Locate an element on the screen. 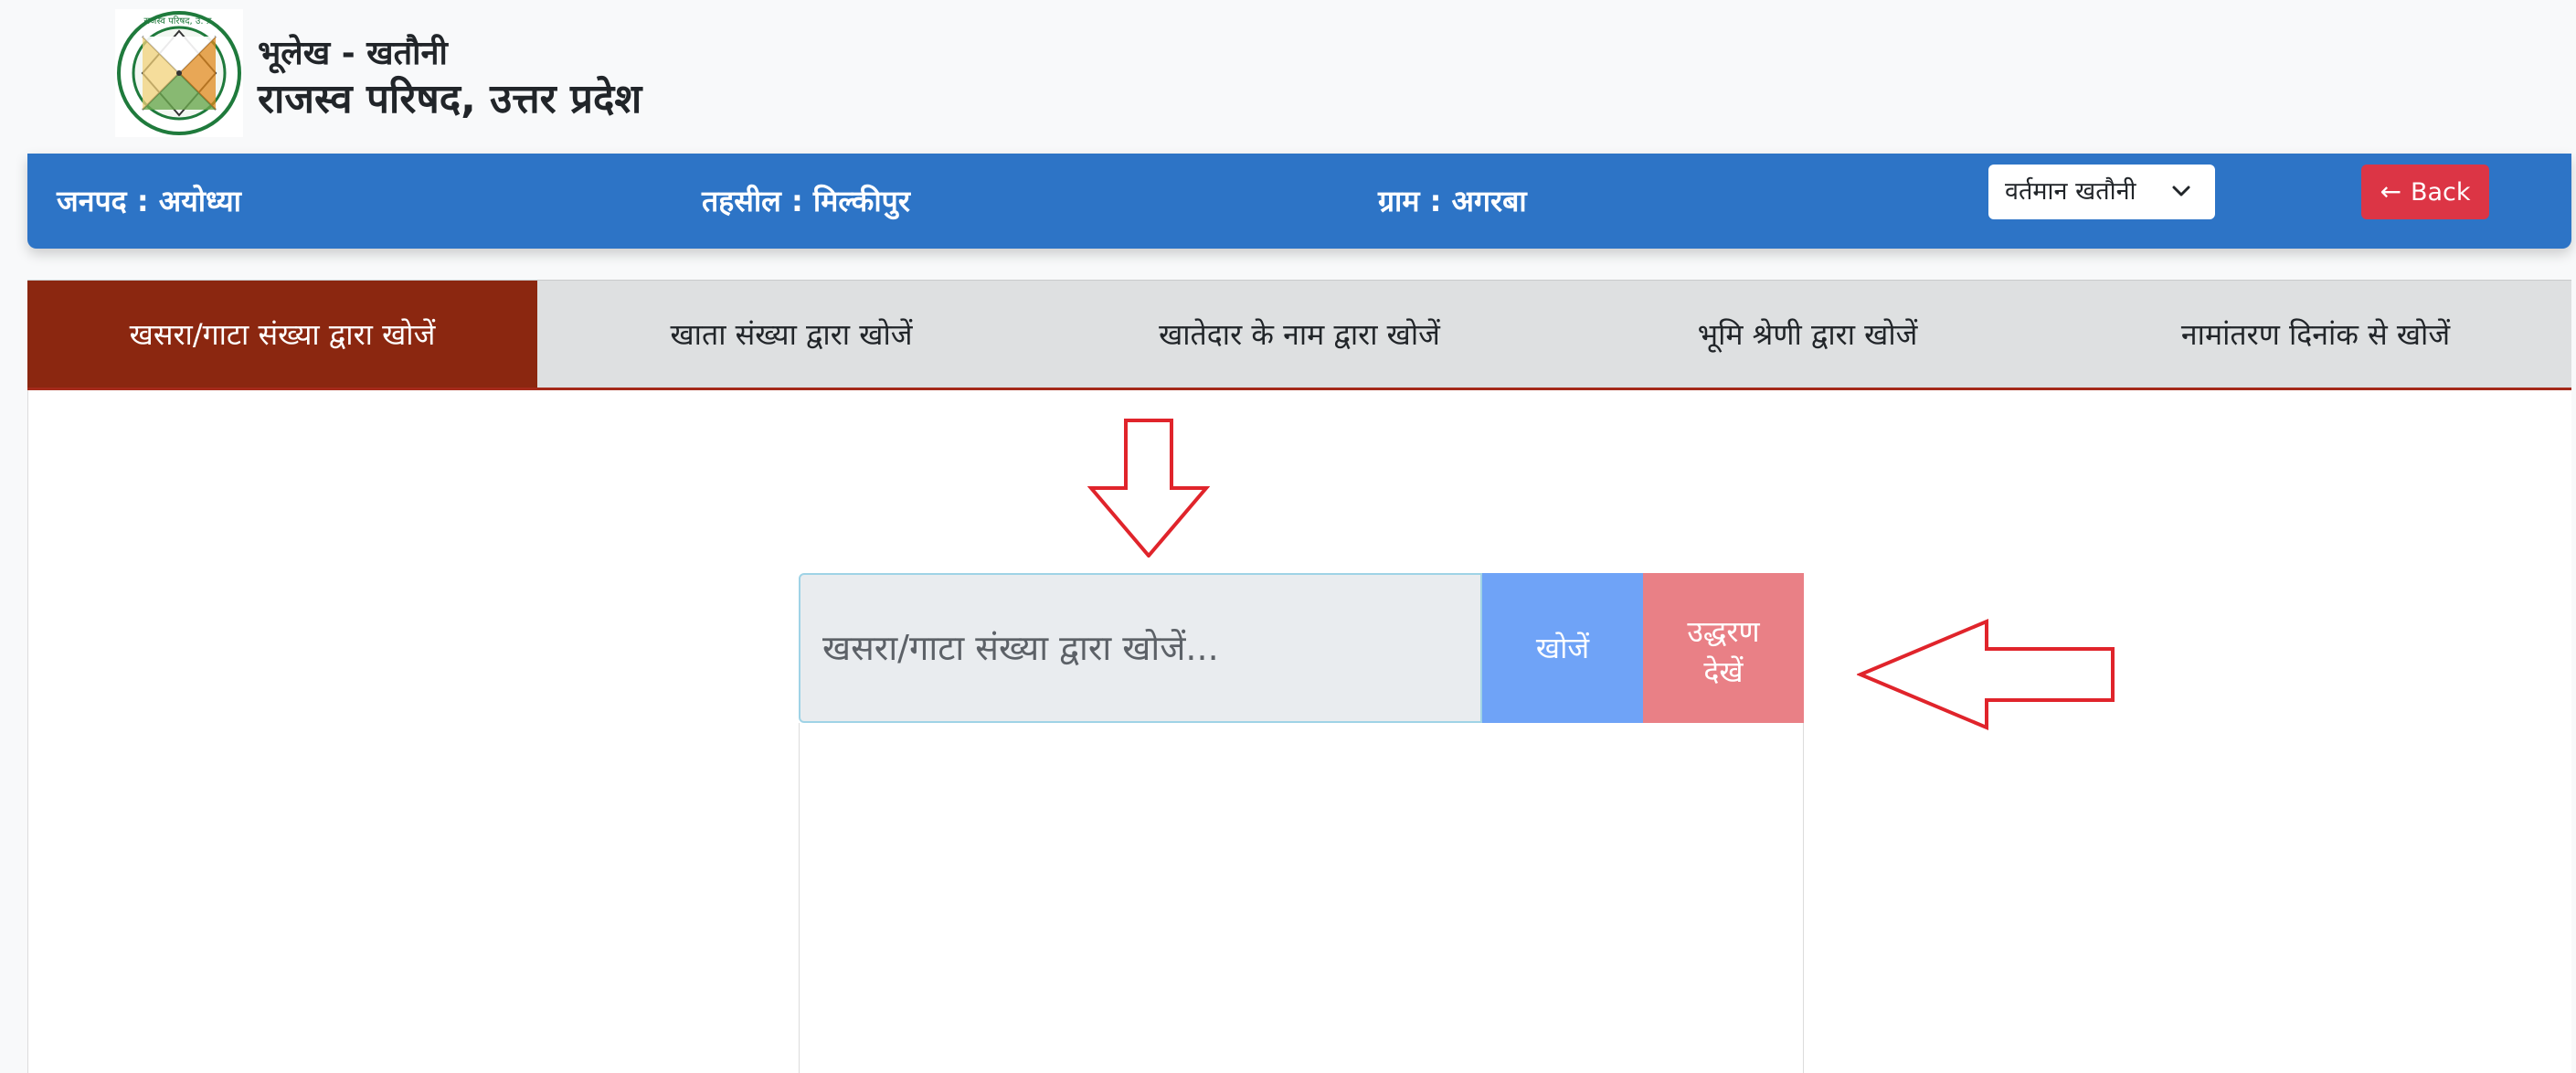 Image resolution: width=2576 pixels, height=1073 pixels. tab-mutation-date-search: नामांतरण दिनांक से खोजें is located at coordinates (2316, 334).